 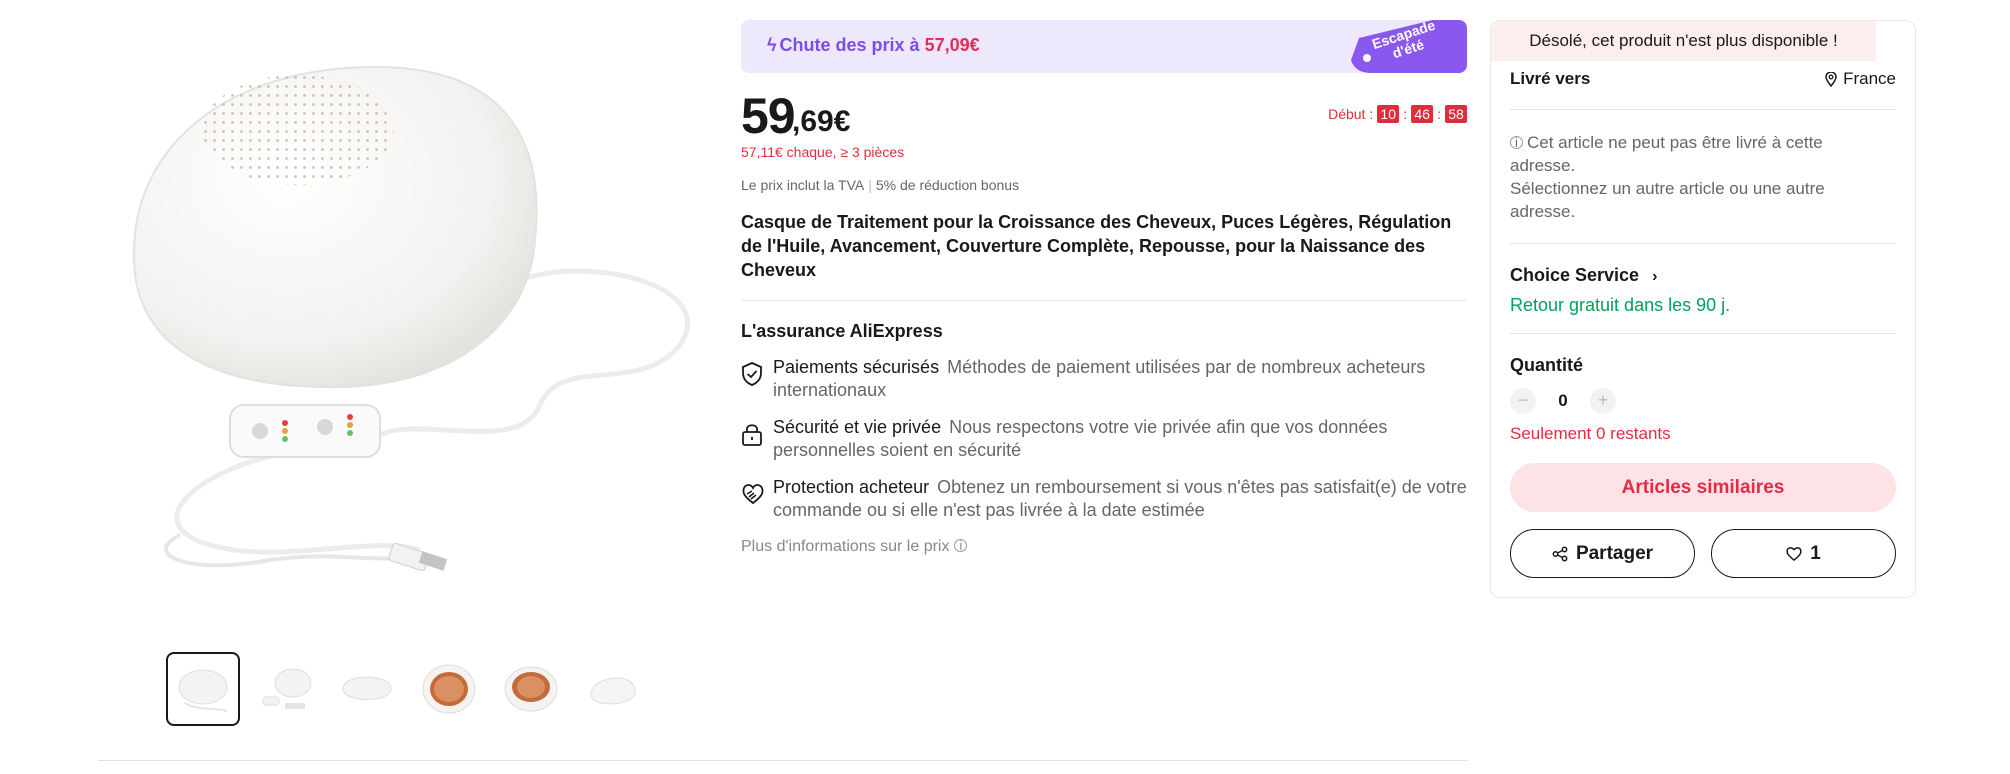 I want to click on share-button: Partager, so click(x=1602, y=553).